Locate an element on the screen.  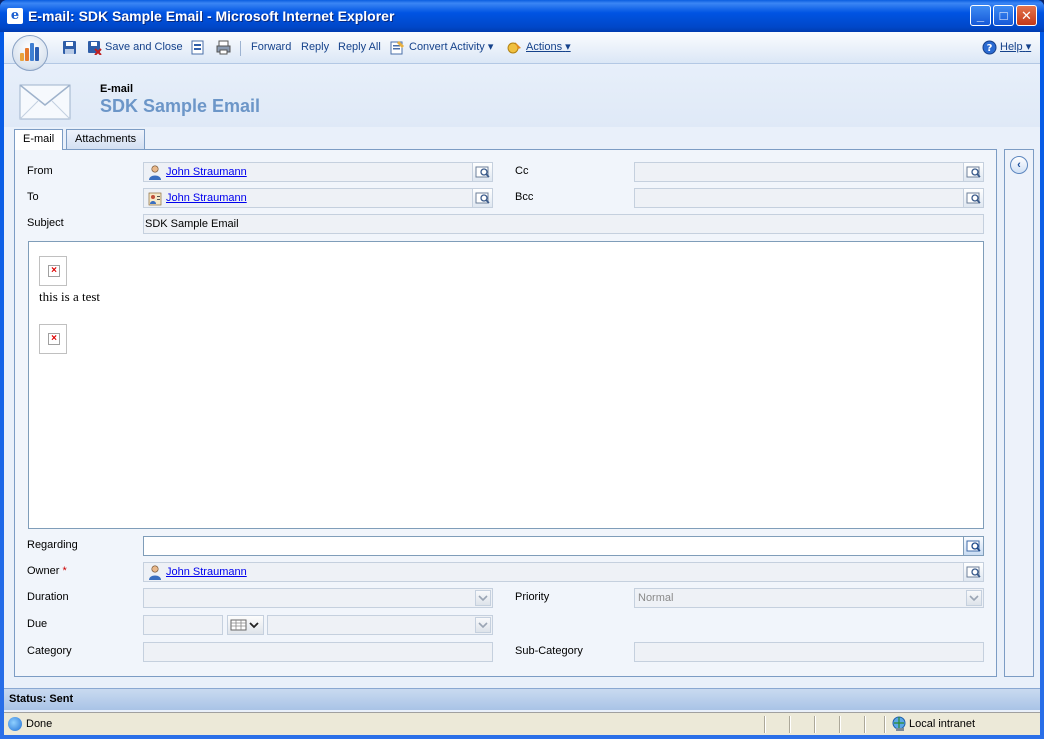
record-status: Status: Sent is located at coordinates (41, 699).